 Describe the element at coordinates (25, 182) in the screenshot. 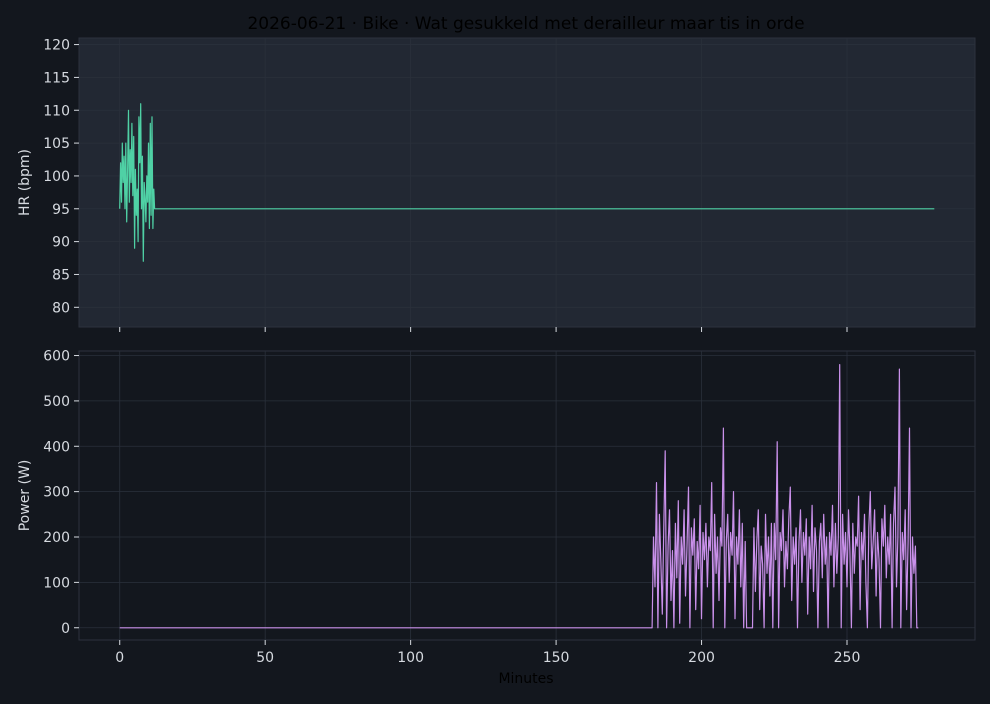

I see `hr-y-axis-label: HR (bpm)` at that location.